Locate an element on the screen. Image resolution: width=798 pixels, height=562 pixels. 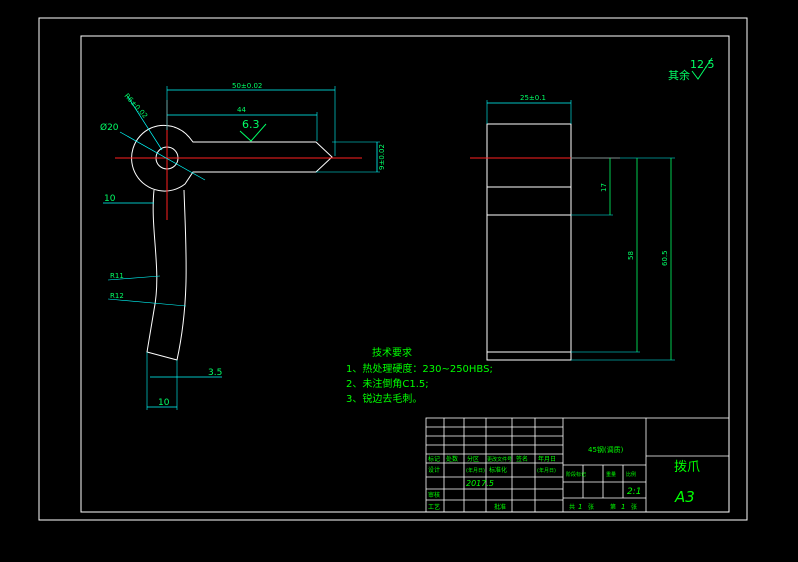
general-roughness-note: 其余 12.5 is located at coordinates (691, 69).